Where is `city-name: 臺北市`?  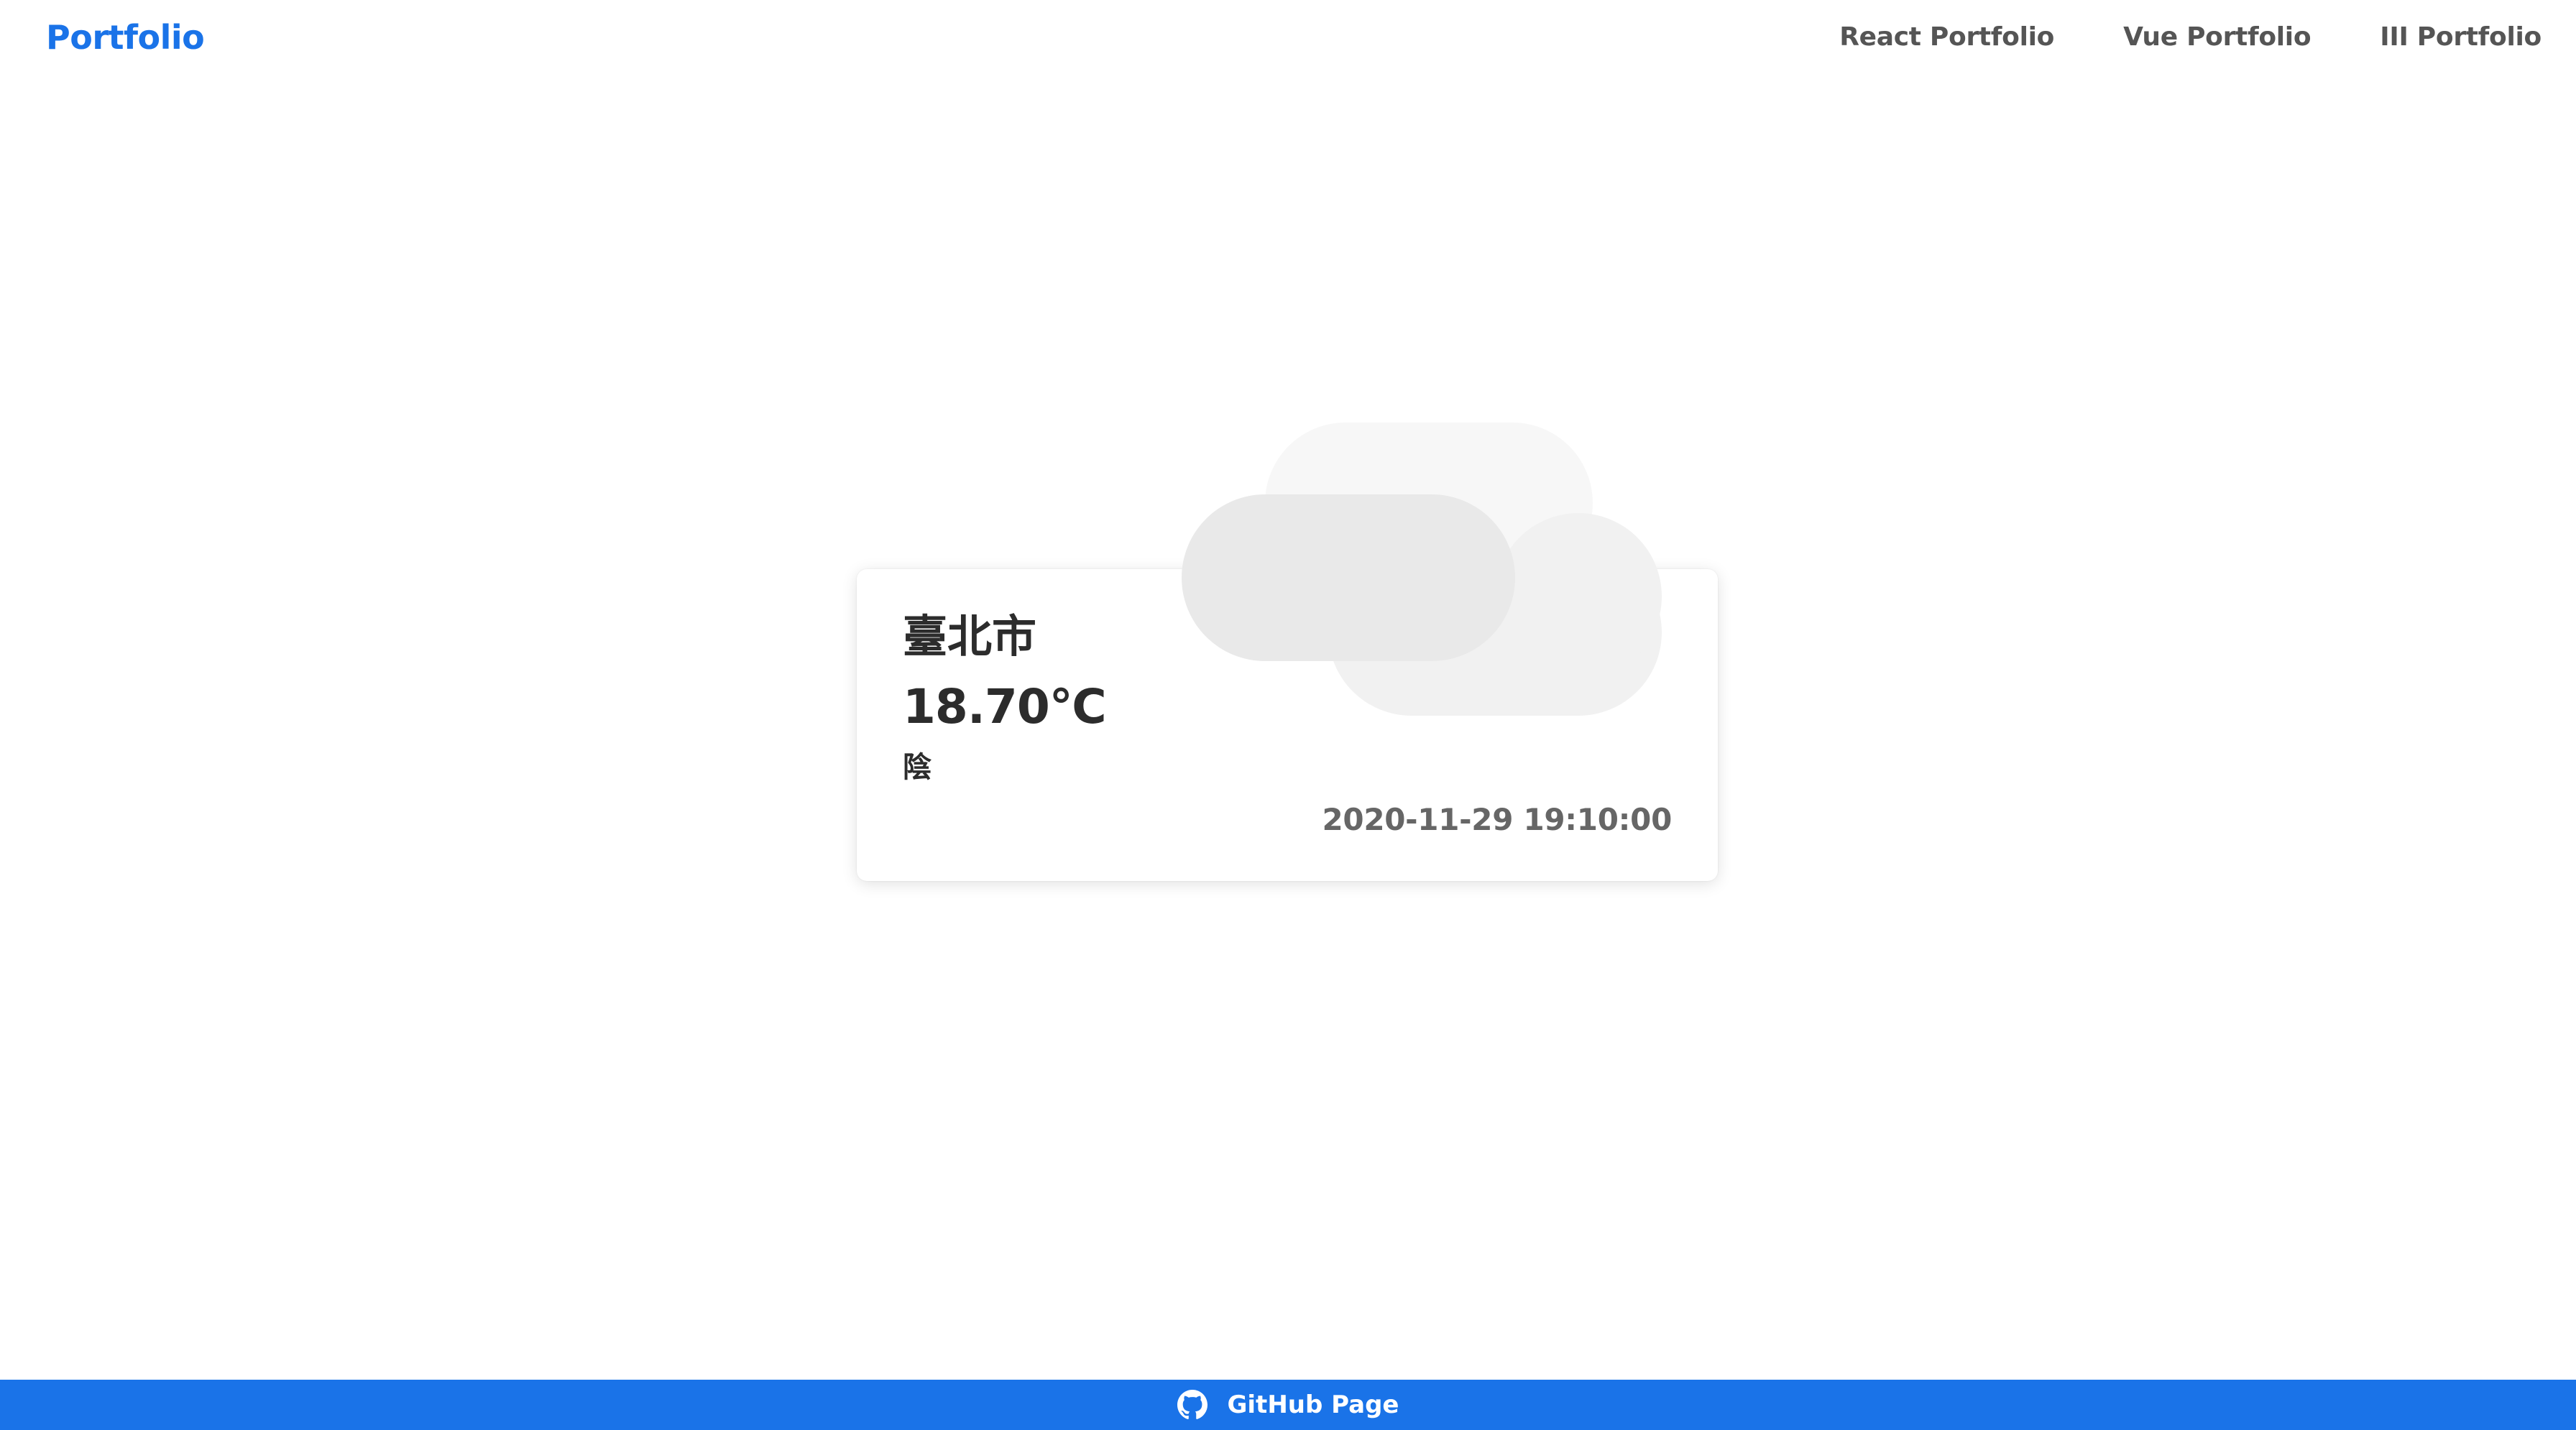
city-name: 臺北市 is located at coordinates (970, 637).